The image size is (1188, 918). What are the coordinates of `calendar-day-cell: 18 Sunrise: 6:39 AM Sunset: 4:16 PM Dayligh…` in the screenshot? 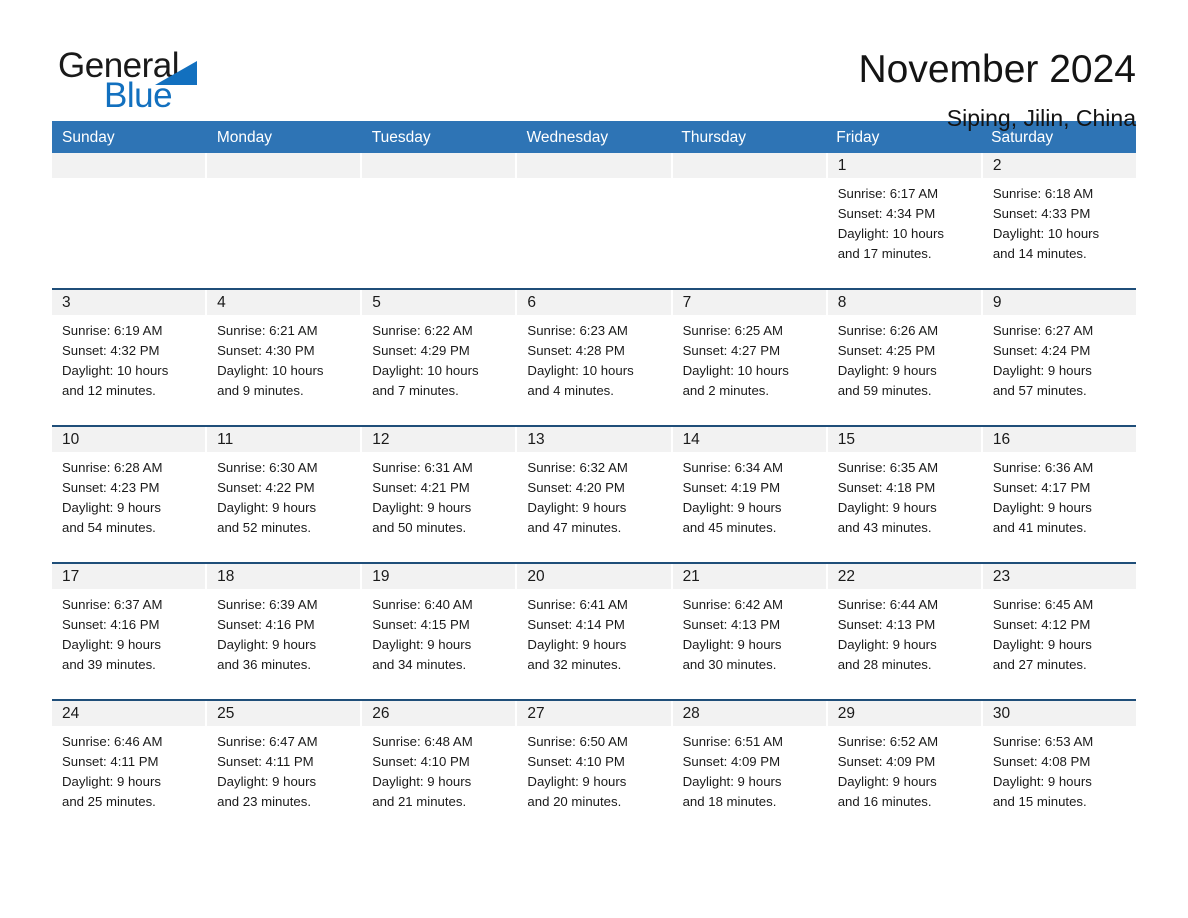 It's located at (284, 631).